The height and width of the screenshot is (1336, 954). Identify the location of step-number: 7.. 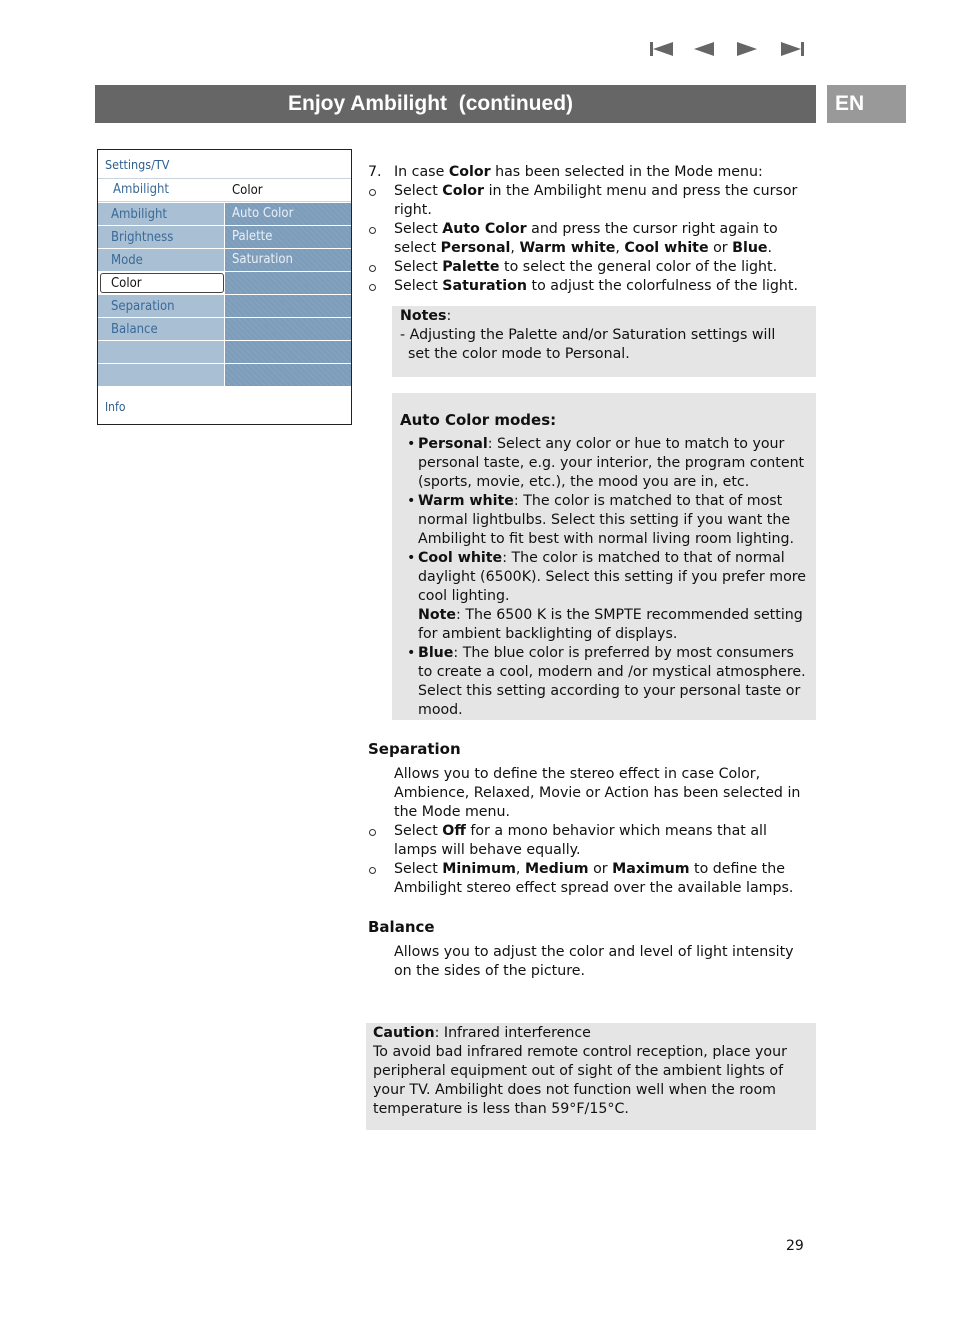
(375, 172).